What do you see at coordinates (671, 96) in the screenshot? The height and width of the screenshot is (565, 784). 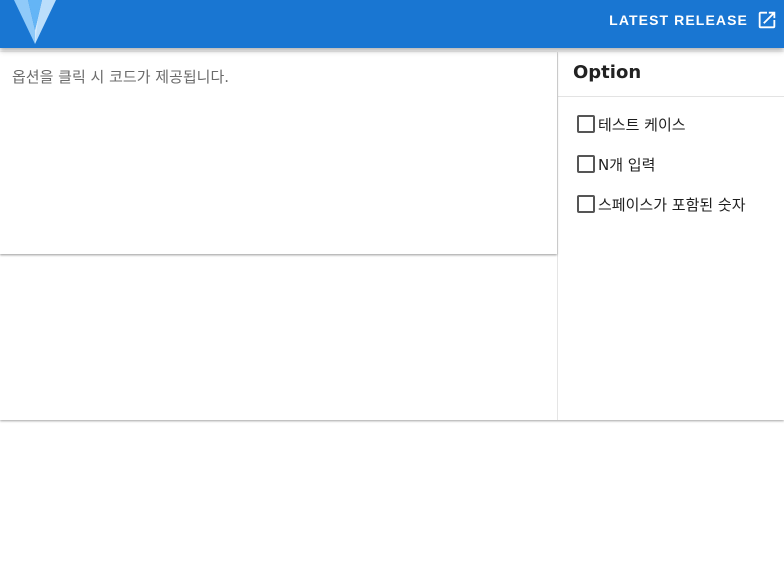 I see `option-divider` at bounding box center [671, 96].